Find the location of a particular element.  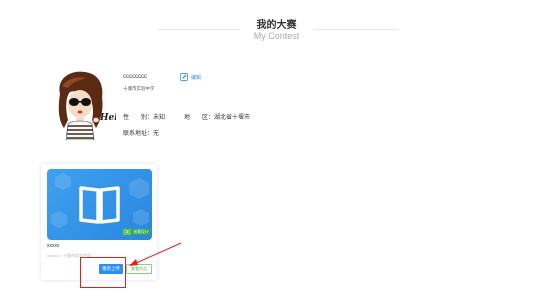

profile-school: 十堰市实验中学 is located at coordinates (139, 88).